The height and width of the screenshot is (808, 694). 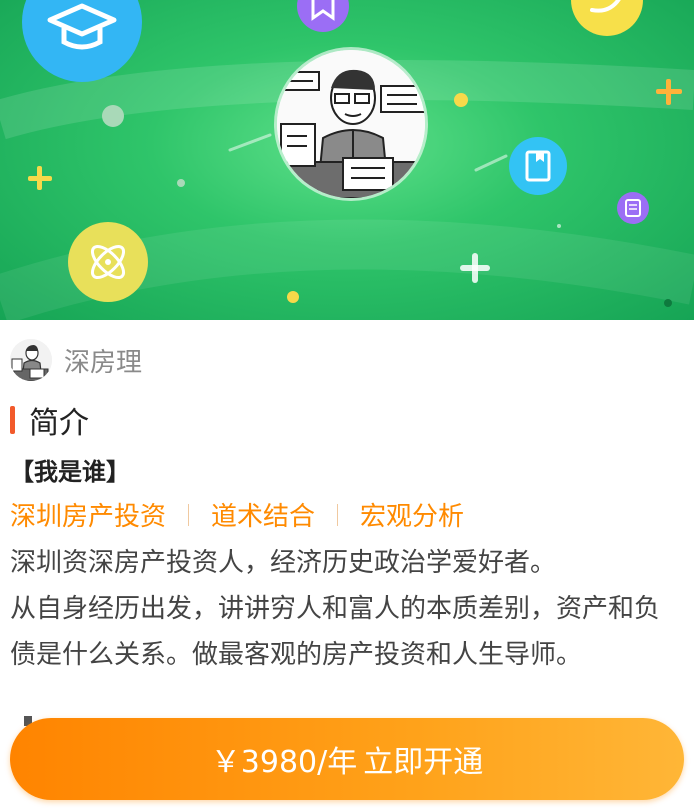 I want to click on tag-item: 深圳房产投资, so click(x=88, y=517).